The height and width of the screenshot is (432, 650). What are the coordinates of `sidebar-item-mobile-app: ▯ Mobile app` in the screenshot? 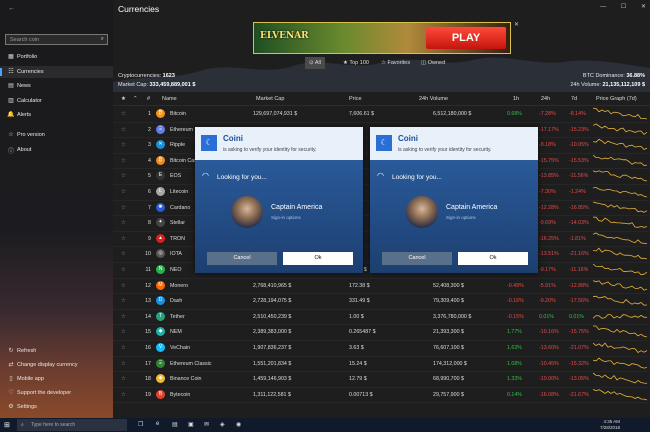 It's located at (56, 379).